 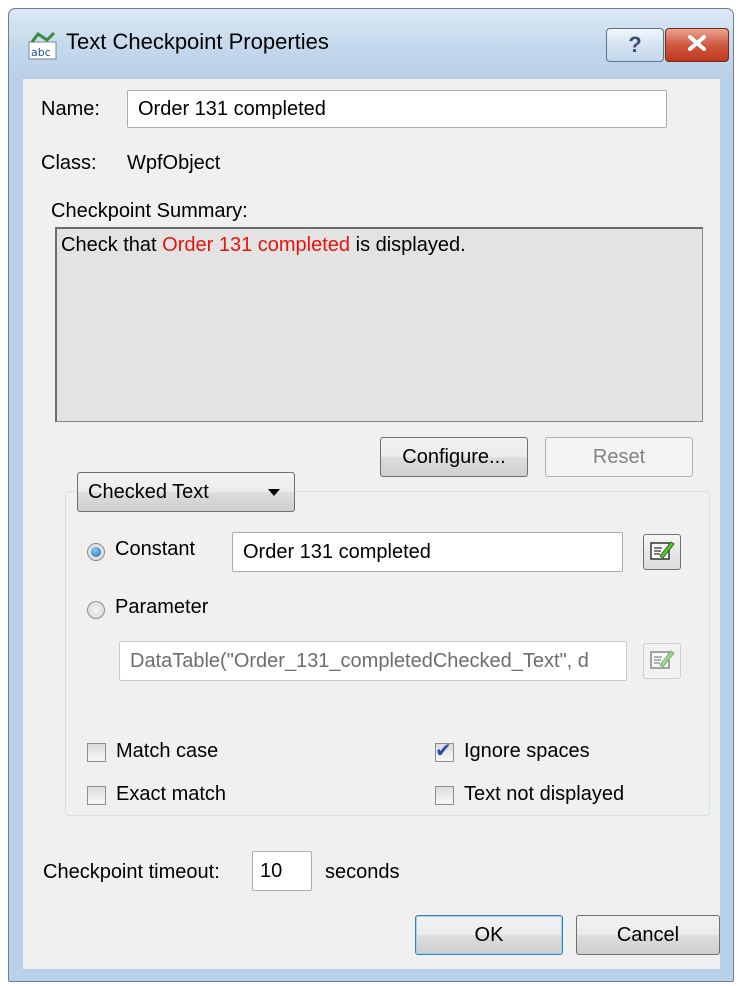 I want to click on dialog-title: Text Checkpoint Properties, so click(x=197, y=41).